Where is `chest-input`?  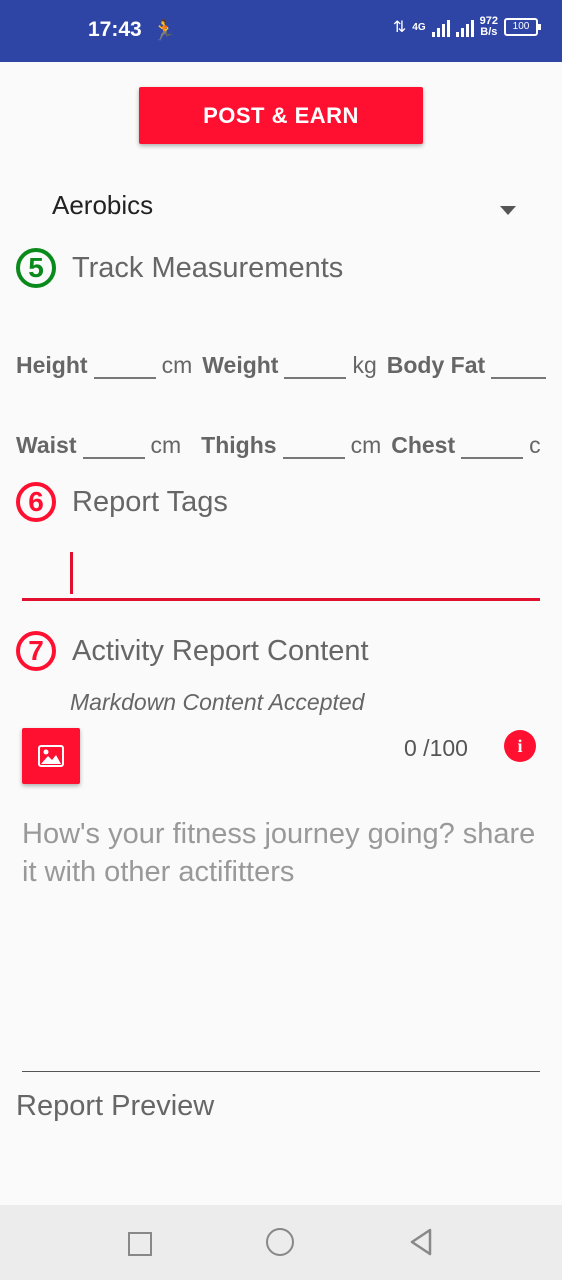
chest-input is located at coordinates (492, 447).